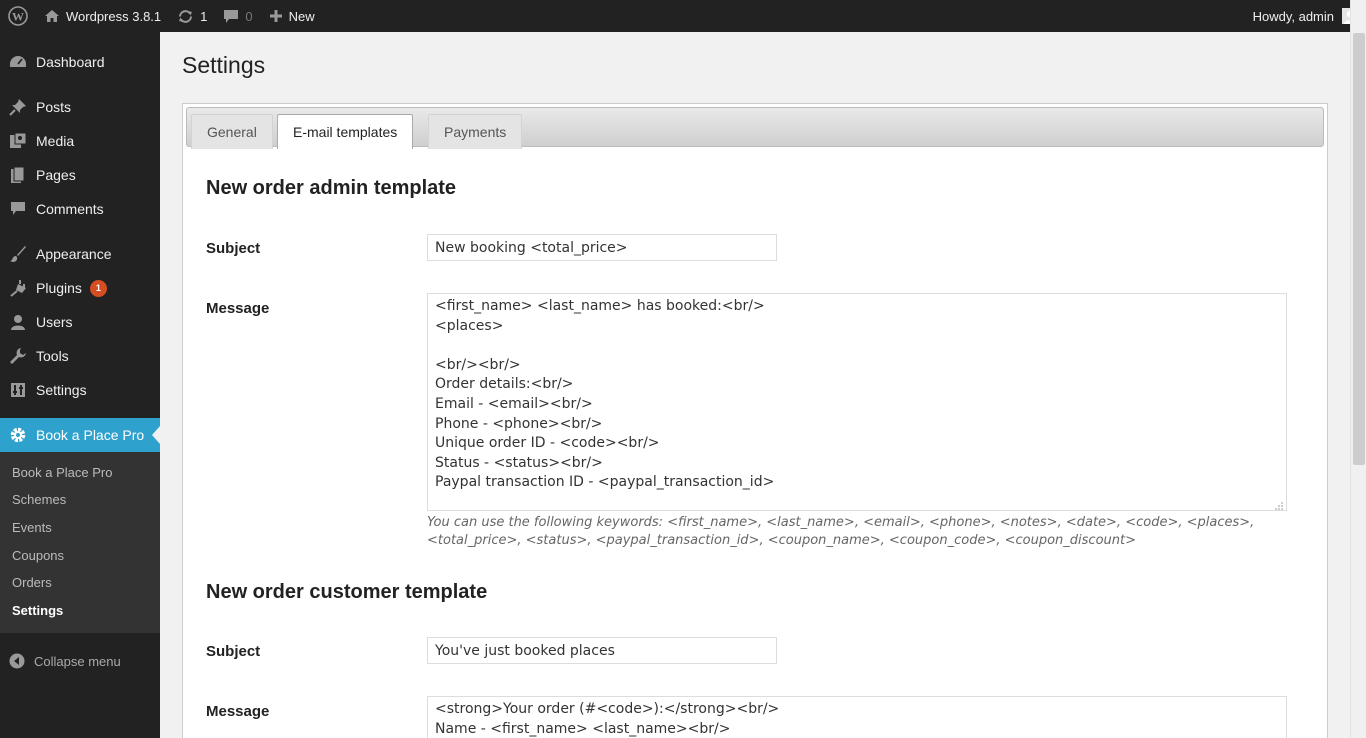 The image size is (1366, 738). Describe the element at coordinates (519, 462) in the screenshot. I see `textarea-line: Status - <status><br/>` at that location.